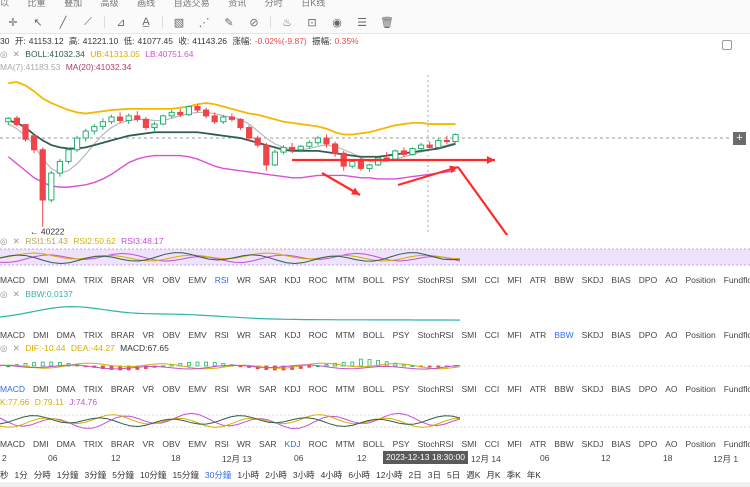 The image size is (750, 487). I want to click on toolbar-label-4: 画线, so click(146, 4).